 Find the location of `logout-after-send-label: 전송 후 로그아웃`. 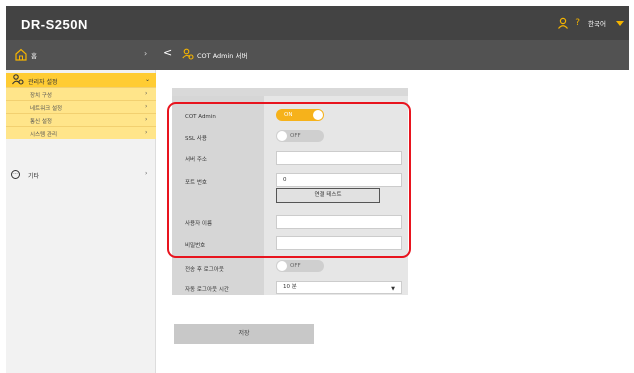

logout-after-send-label: 전송 후 로그아웃 is located at coordinates (204, 270).